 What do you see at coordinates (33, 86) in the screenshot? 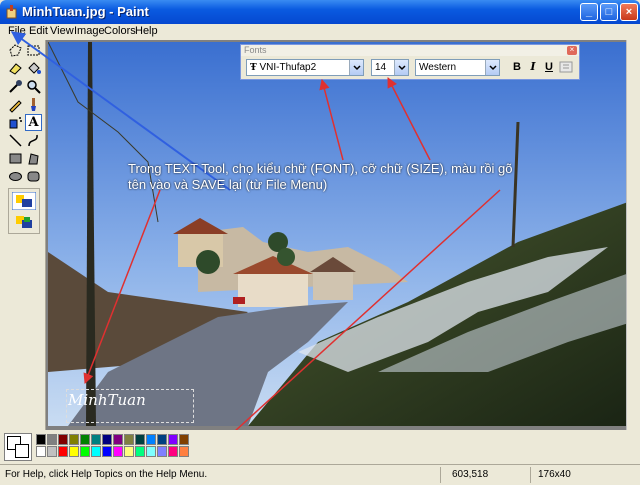
I see `magnifier-icon` at bounding box center [33, 86].